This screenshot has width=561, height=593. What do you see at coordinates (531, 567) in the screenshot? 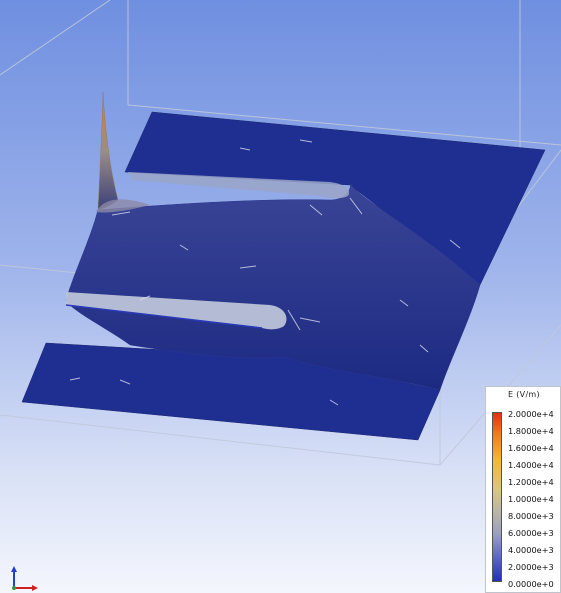
I see `legend-tick: 2.0000e+3` at bounding box center [531, 567].